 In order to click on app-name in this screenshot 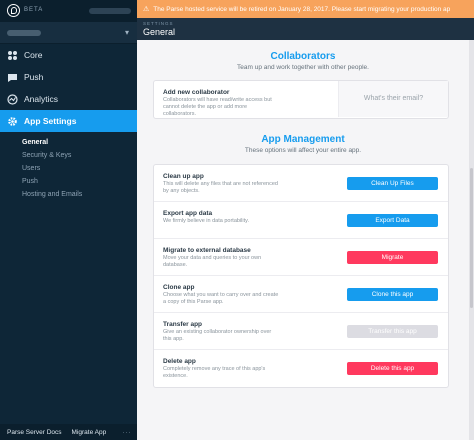, I will do `click(24, 33)`.